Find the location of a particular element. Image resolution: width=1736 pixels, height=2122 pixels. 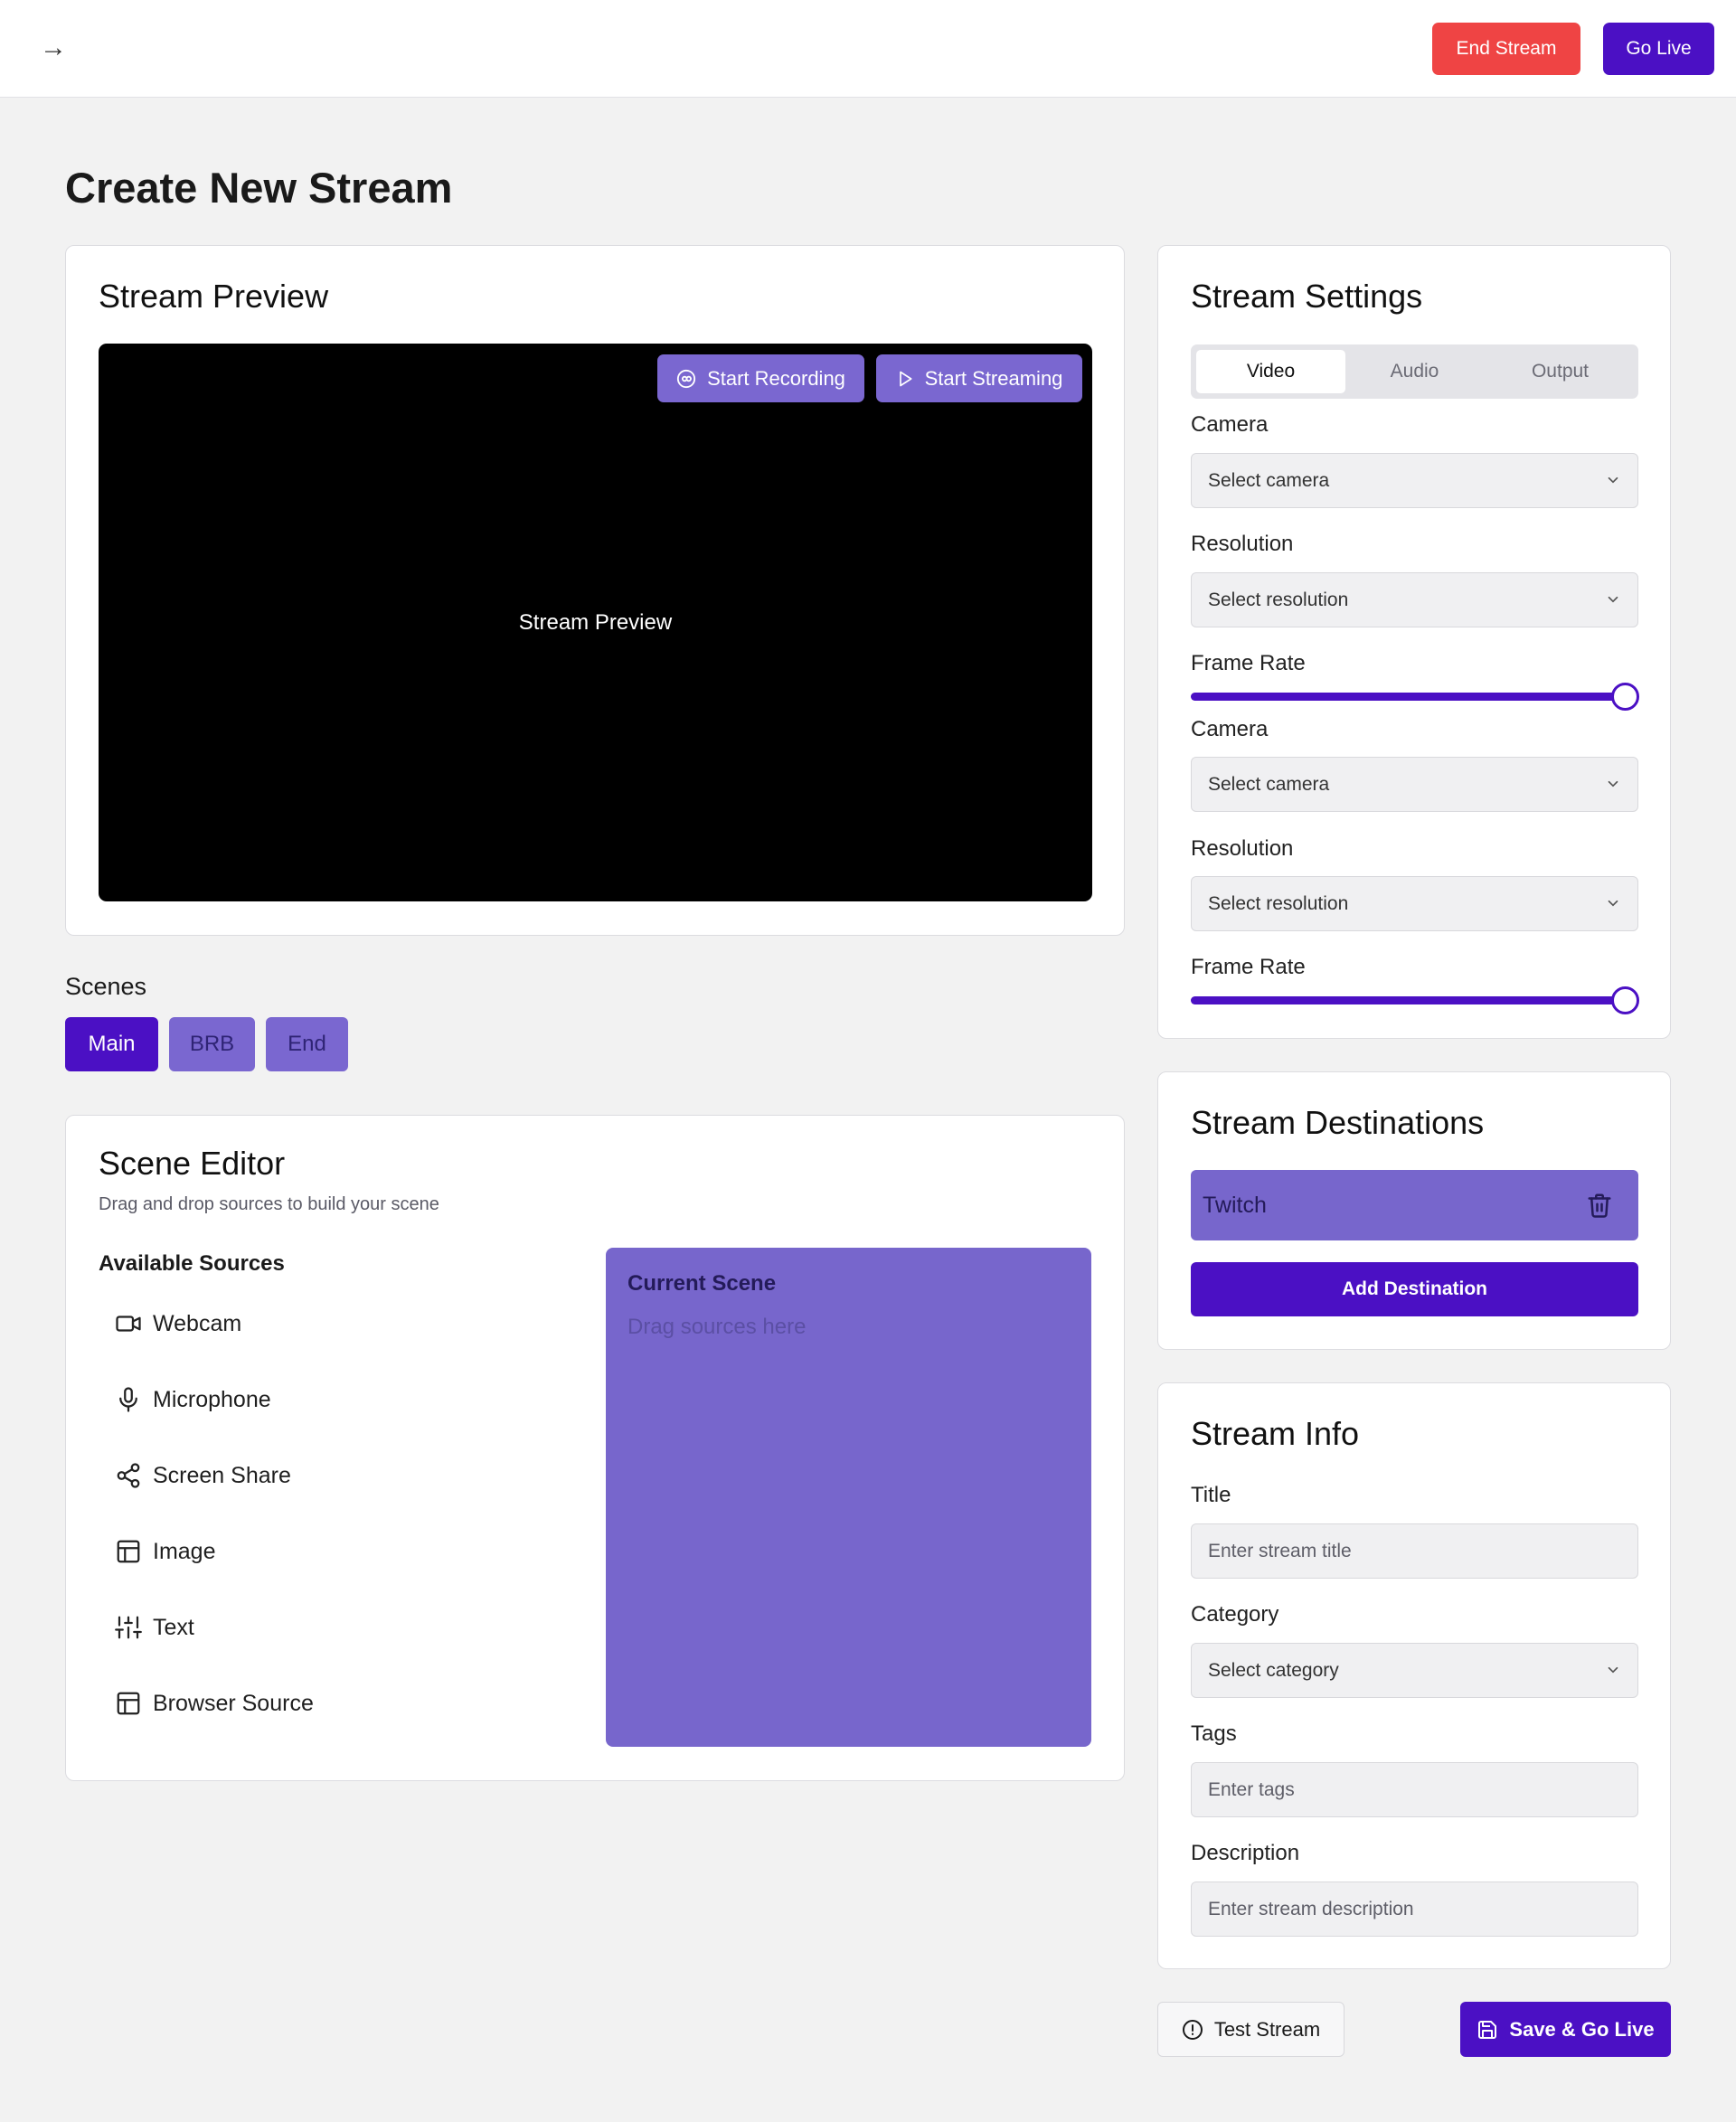

destination-name: Twitch is located at coordinates (1235, 1205).